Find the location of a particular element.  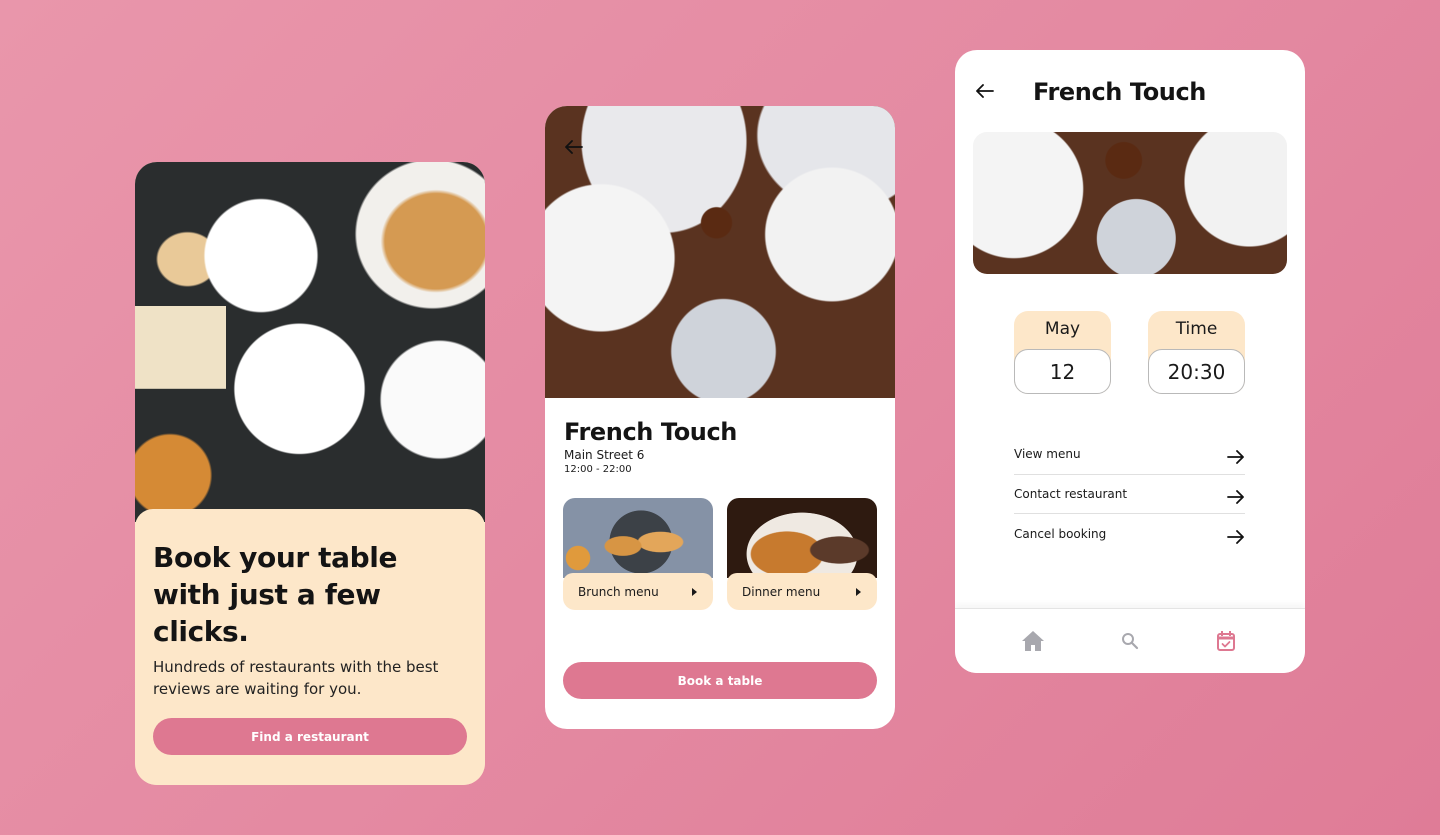

cancel-booking-label: Cancel booking is located at coordinates (1060, 533).